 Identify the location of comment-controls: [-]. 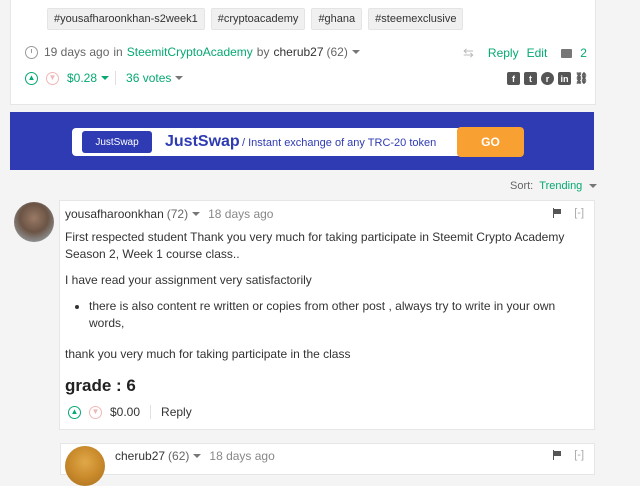
(568, 213).